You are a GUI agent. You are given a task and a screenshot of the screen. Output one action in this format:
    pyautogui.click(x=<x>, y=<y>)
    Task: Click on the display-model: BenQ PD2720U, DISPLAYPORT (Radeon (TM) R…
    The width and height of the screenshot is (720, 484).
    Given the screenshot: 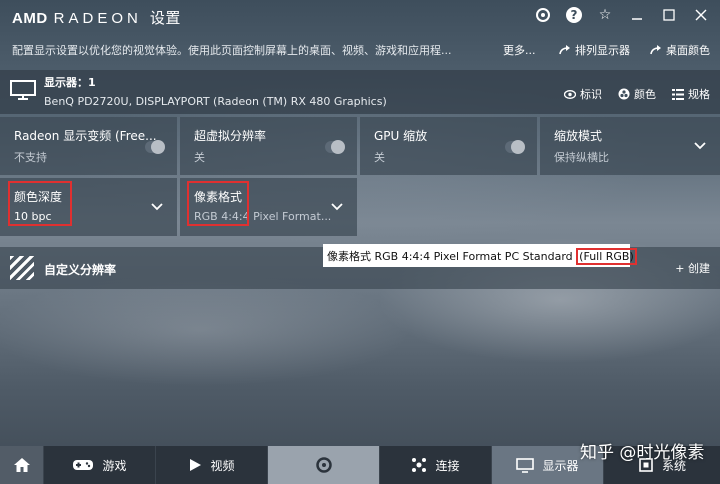 What is the action you would take?
    pyautogui.click(x=215, y=101)
    